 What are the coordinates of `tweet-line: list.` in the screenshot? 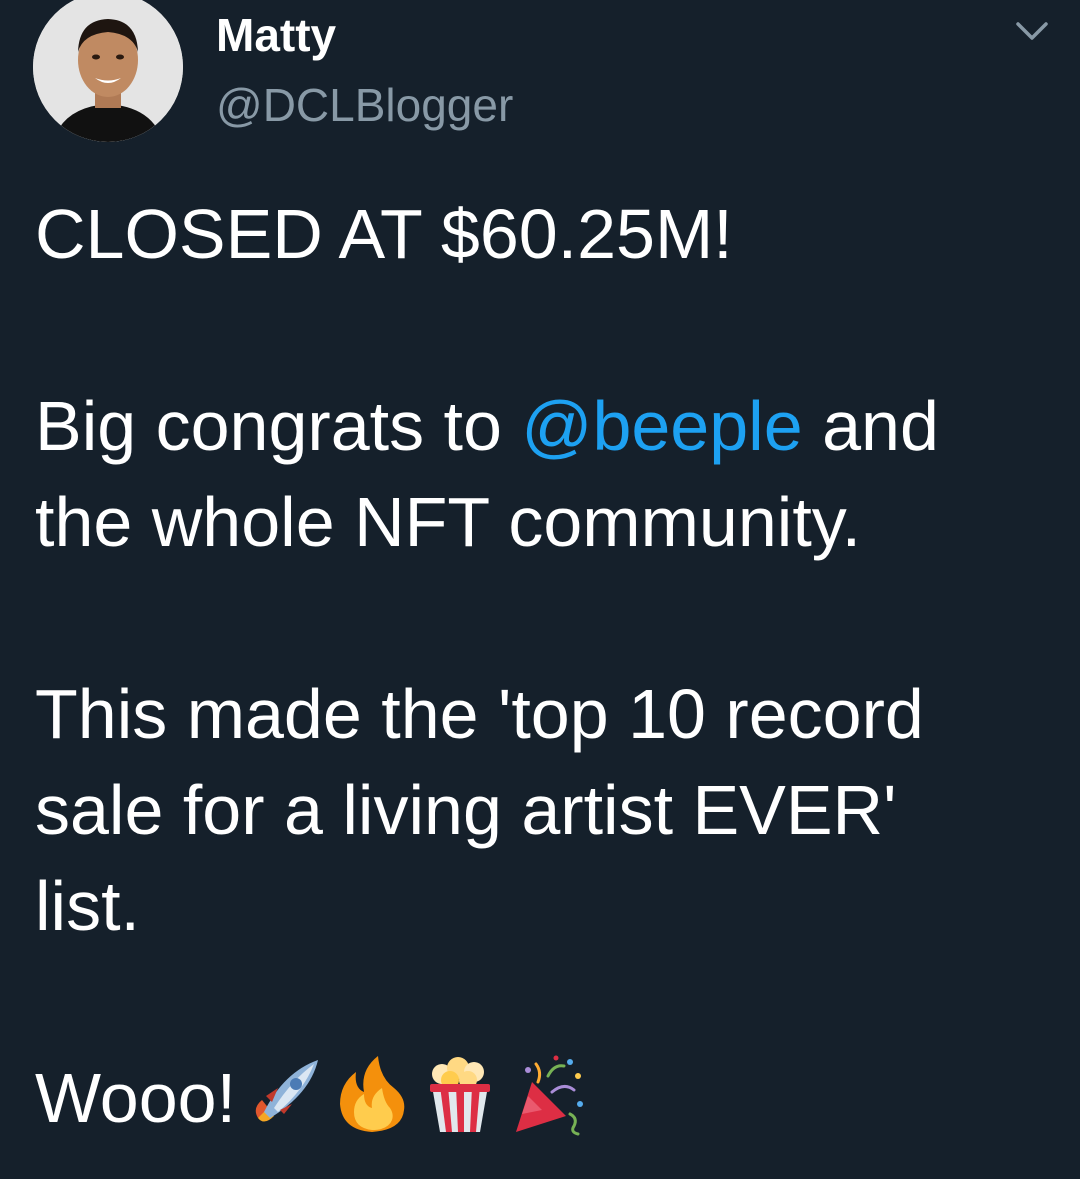 It's located at (87, 906).